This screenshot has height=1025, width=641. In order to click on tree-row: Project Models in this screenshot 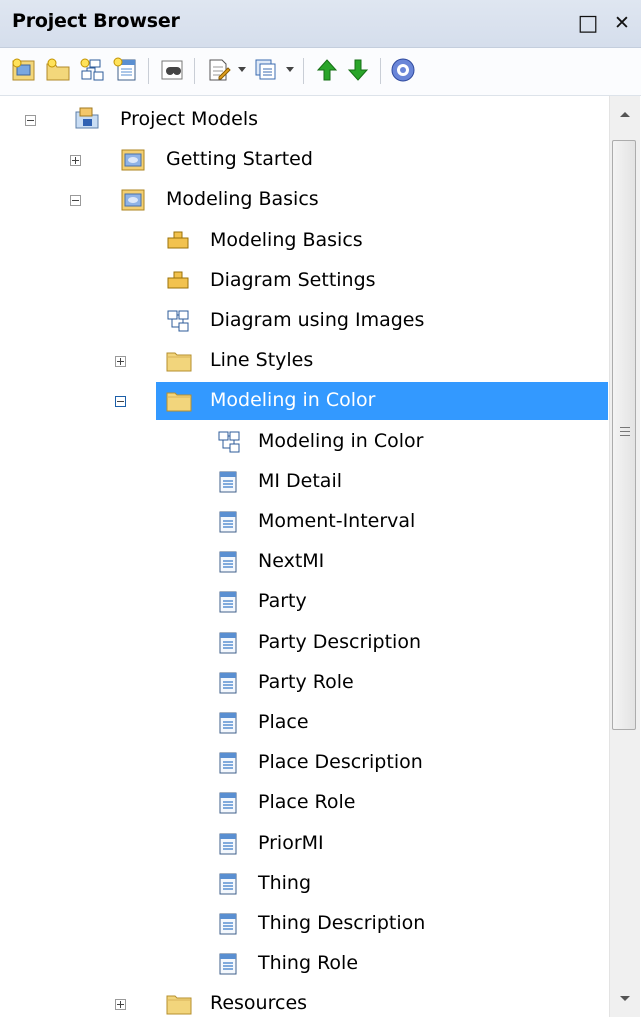, I will do `click(310, 120)`.